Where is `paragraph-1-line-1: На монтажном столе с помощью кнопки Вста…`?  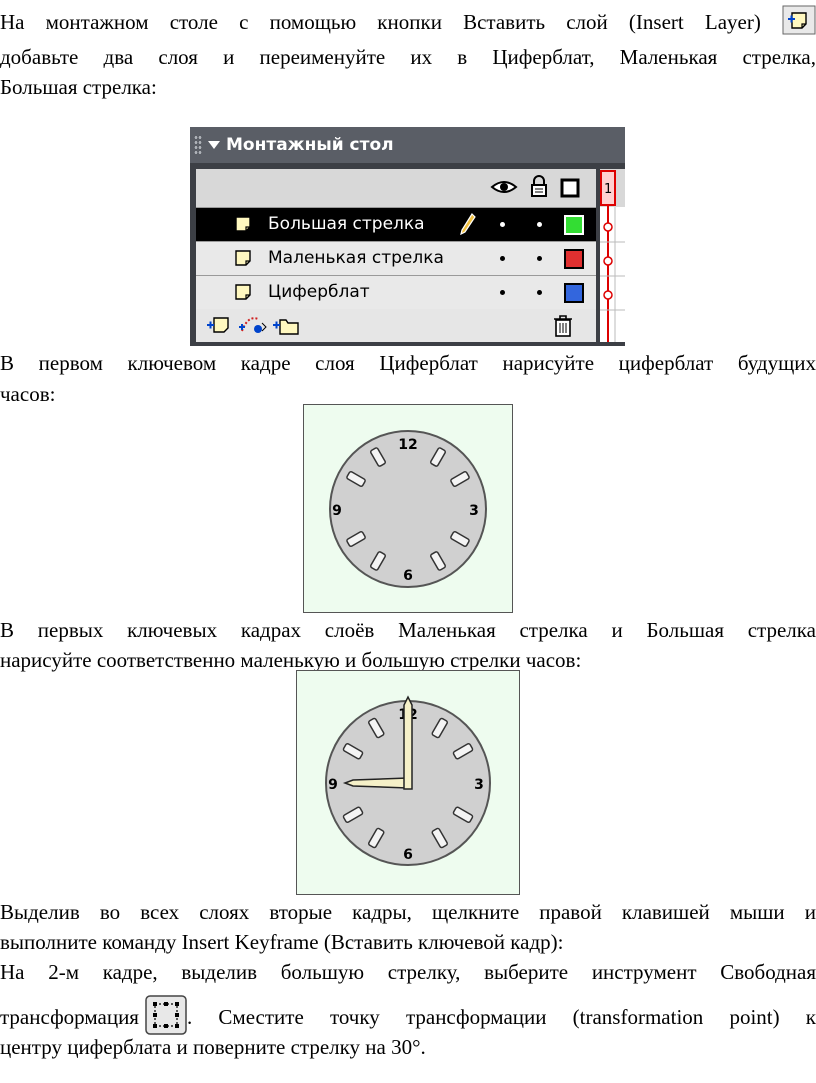 paragraph-1-line-1: На монтажном столе с помощью кнопки Вста… is located at coordinates (408, 24).